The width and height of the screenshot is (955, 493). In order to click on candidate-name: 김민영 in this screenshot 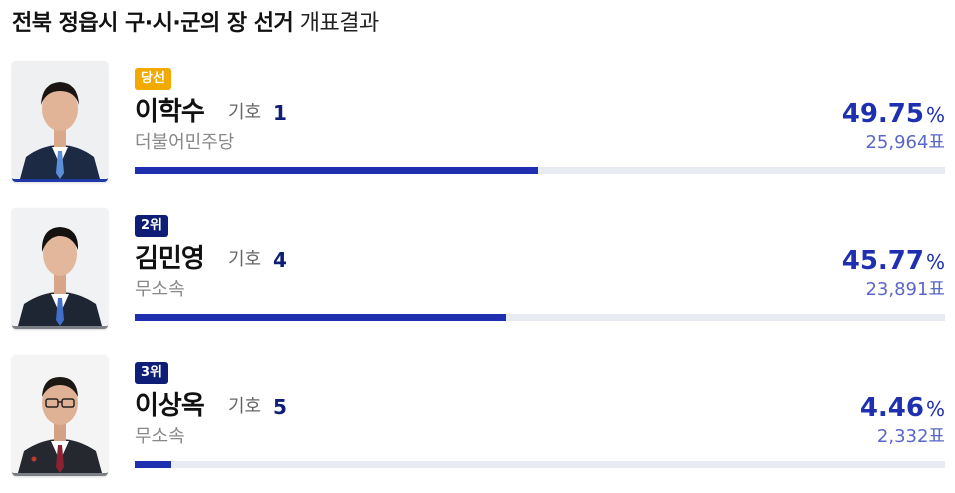, I will do `click(170, 259)`.